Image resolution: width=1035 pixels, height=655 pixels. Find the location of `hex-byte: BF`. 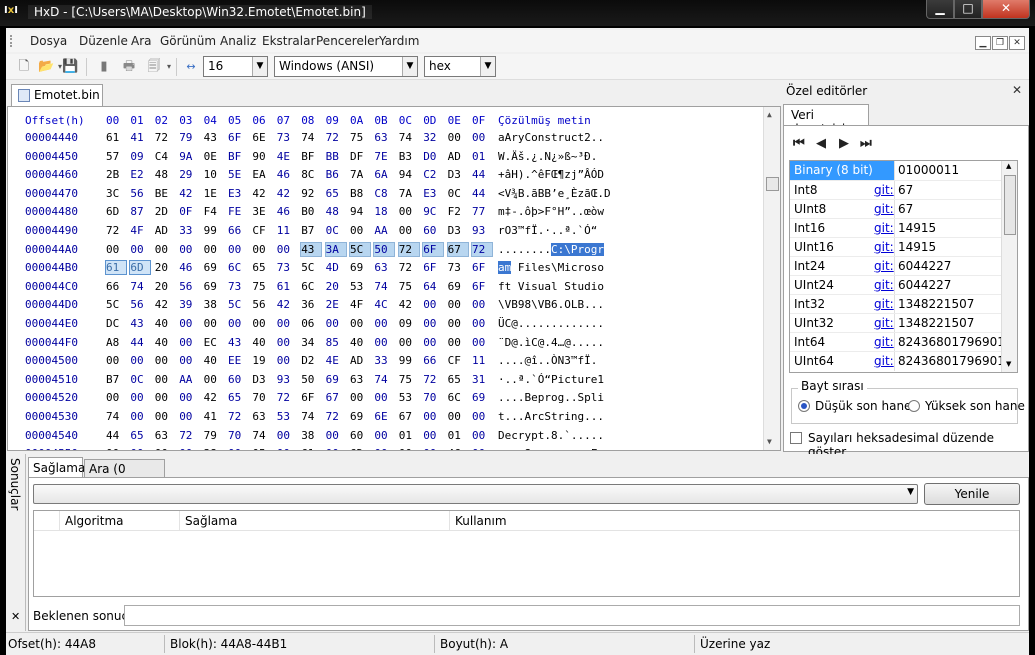

hex-byte: BF is located at coordinates (311, 156).